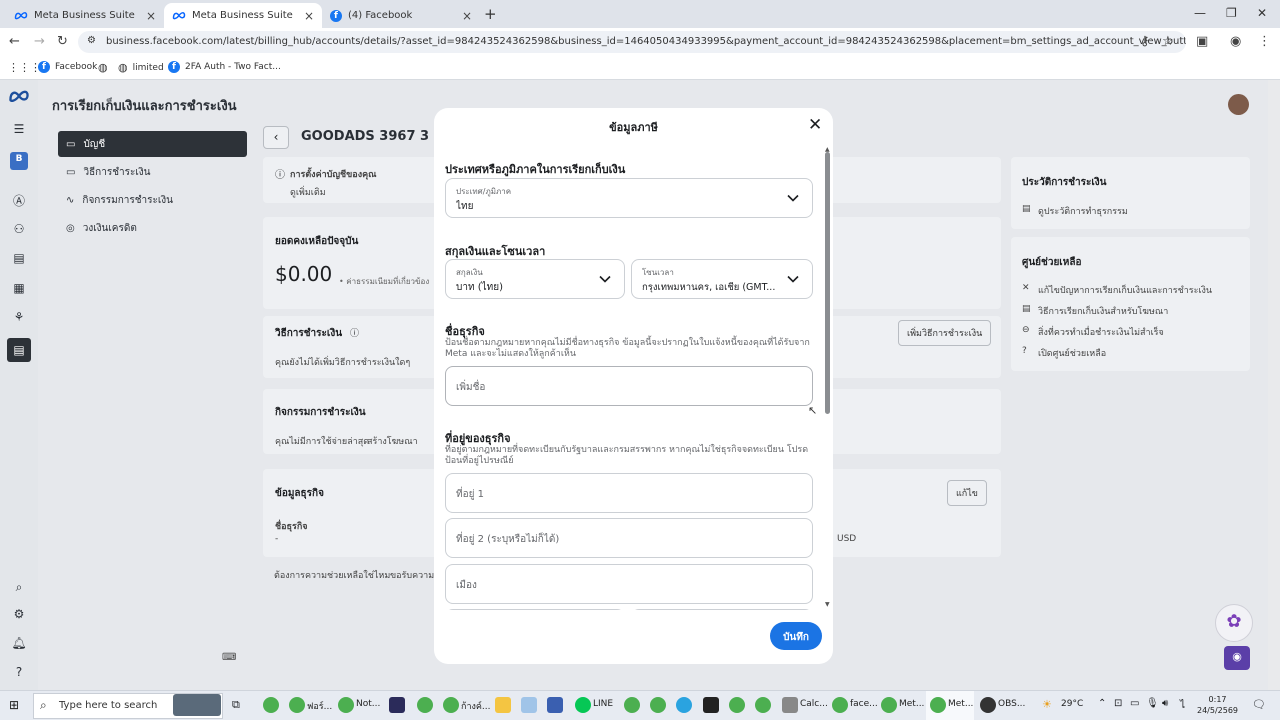 This screenshot has height=720, width=1280. Describe the element at coordinates (1200, 13) in the screenshot. I see `minimize-icon: —` at that location.